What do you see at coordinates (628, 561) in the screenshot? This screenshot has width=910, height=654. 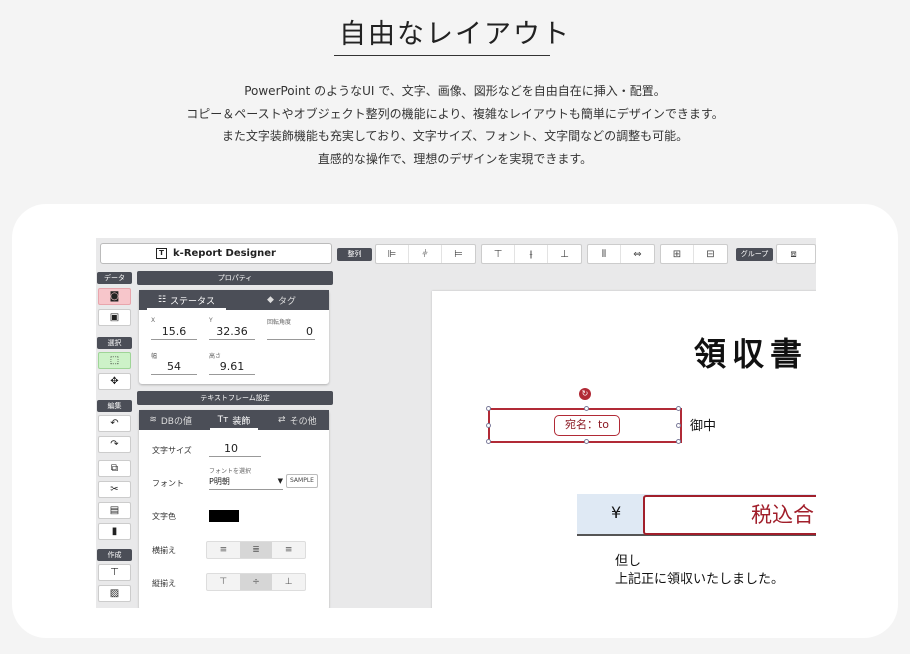 I see `note-line-1: 但し` at bounding box center [628, 561].